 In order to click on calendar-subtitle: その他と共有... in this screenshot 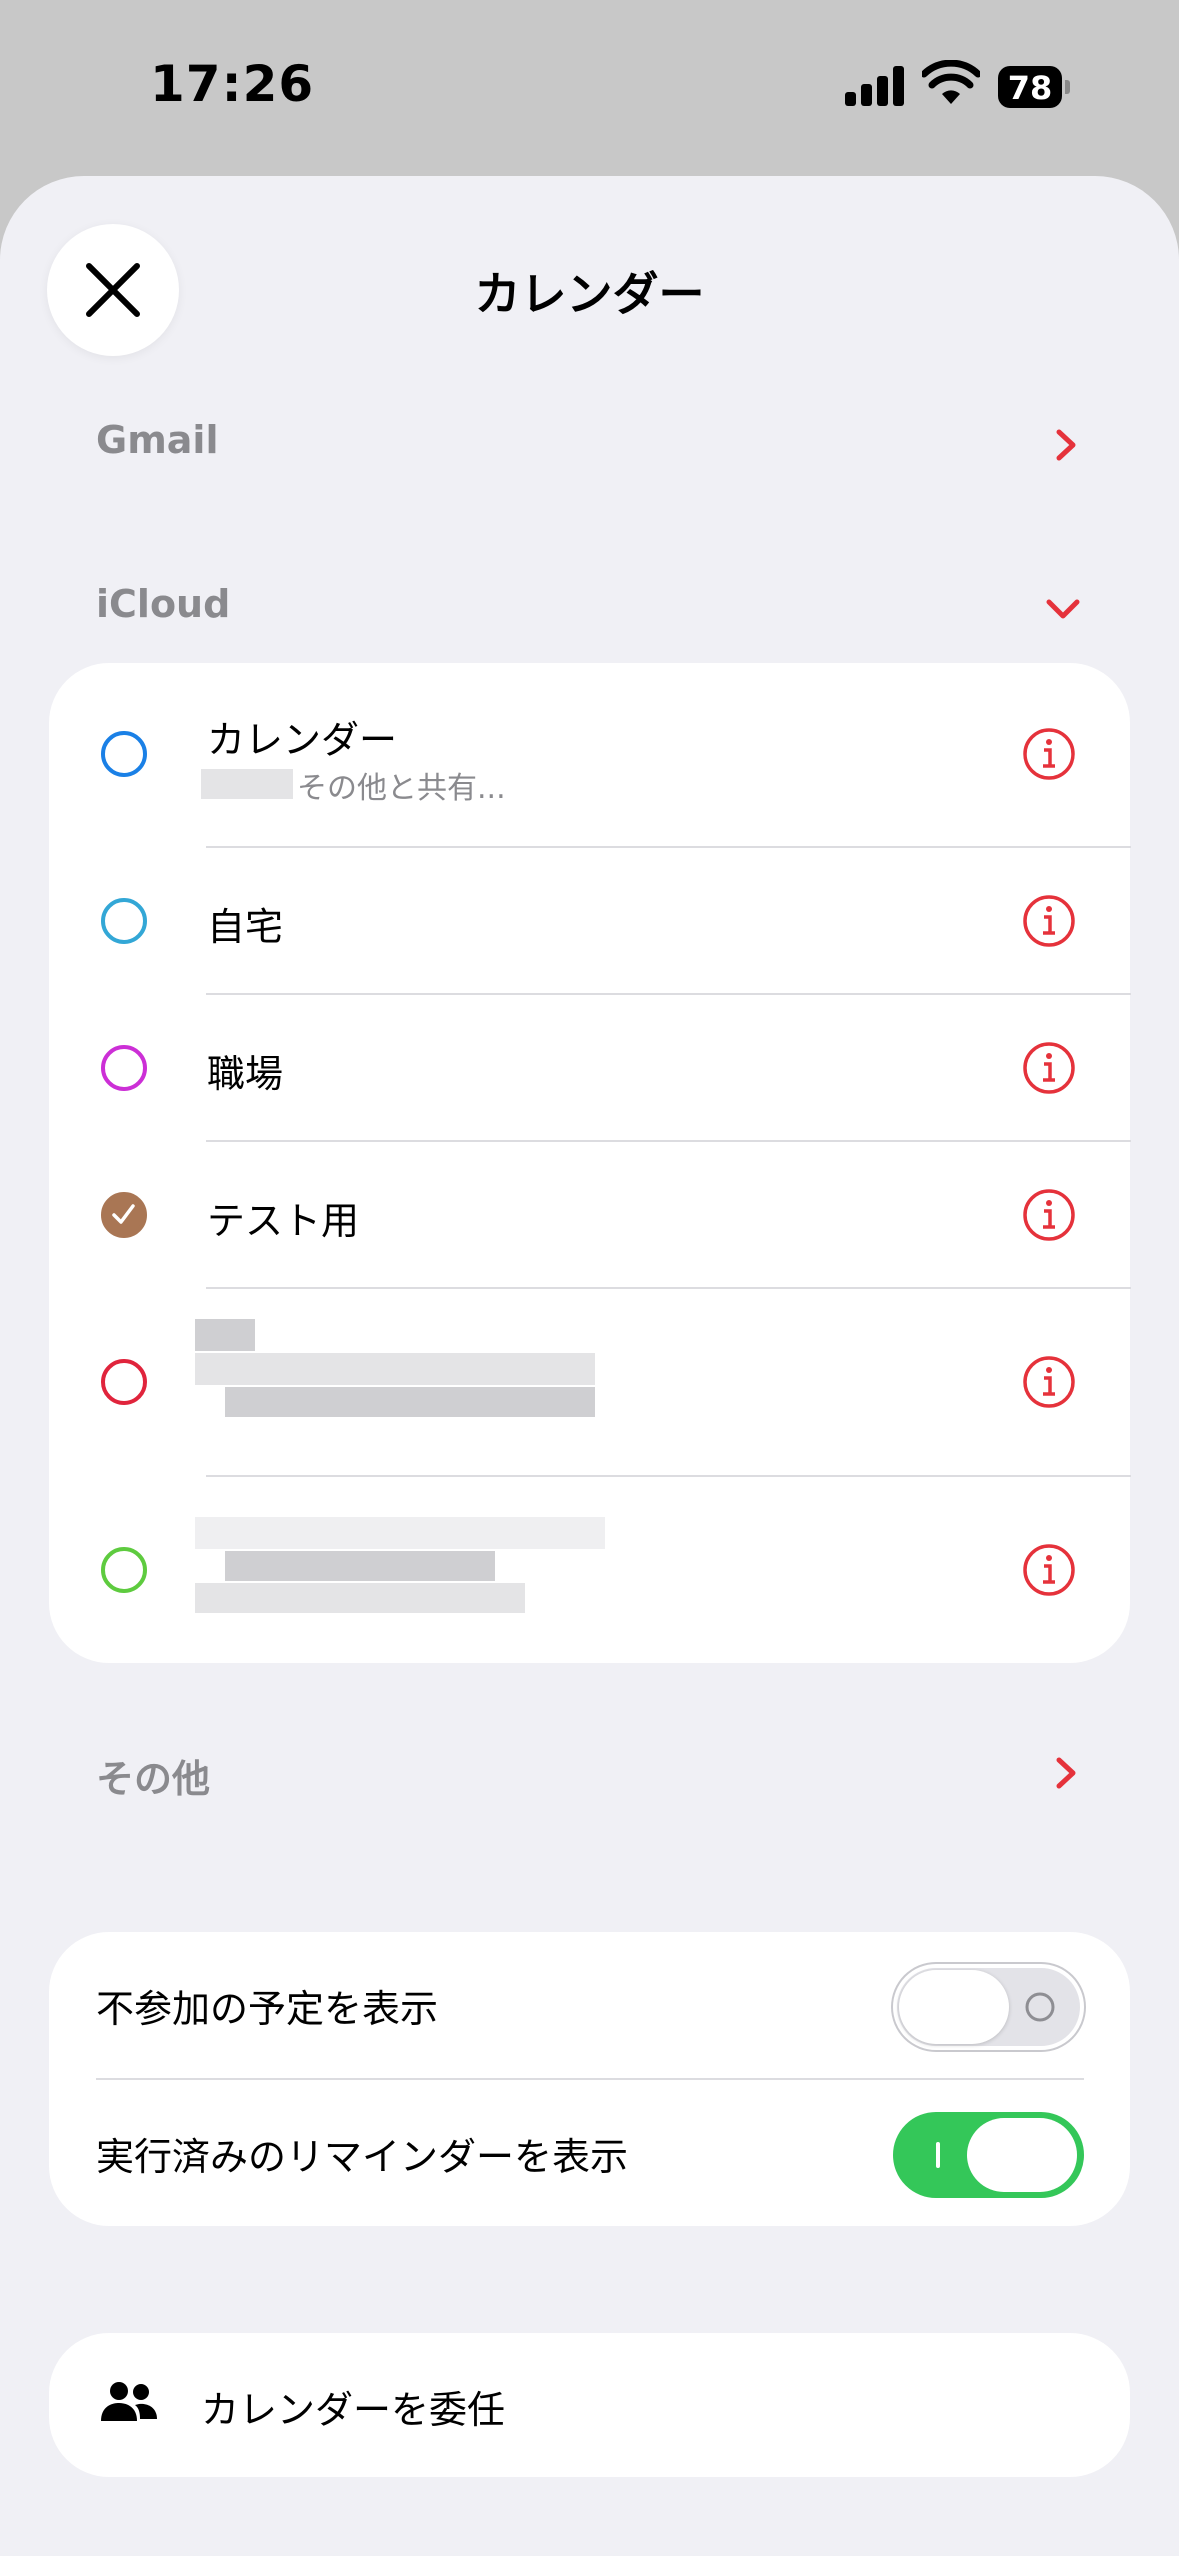, I will do `click(401, 788)`.